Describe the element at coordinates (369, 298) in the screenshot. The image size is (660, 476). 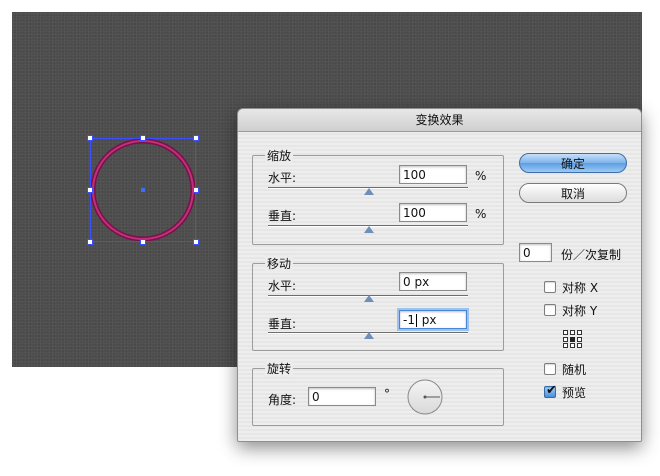
I see `move-horizontal-slider-thumb` at that location.